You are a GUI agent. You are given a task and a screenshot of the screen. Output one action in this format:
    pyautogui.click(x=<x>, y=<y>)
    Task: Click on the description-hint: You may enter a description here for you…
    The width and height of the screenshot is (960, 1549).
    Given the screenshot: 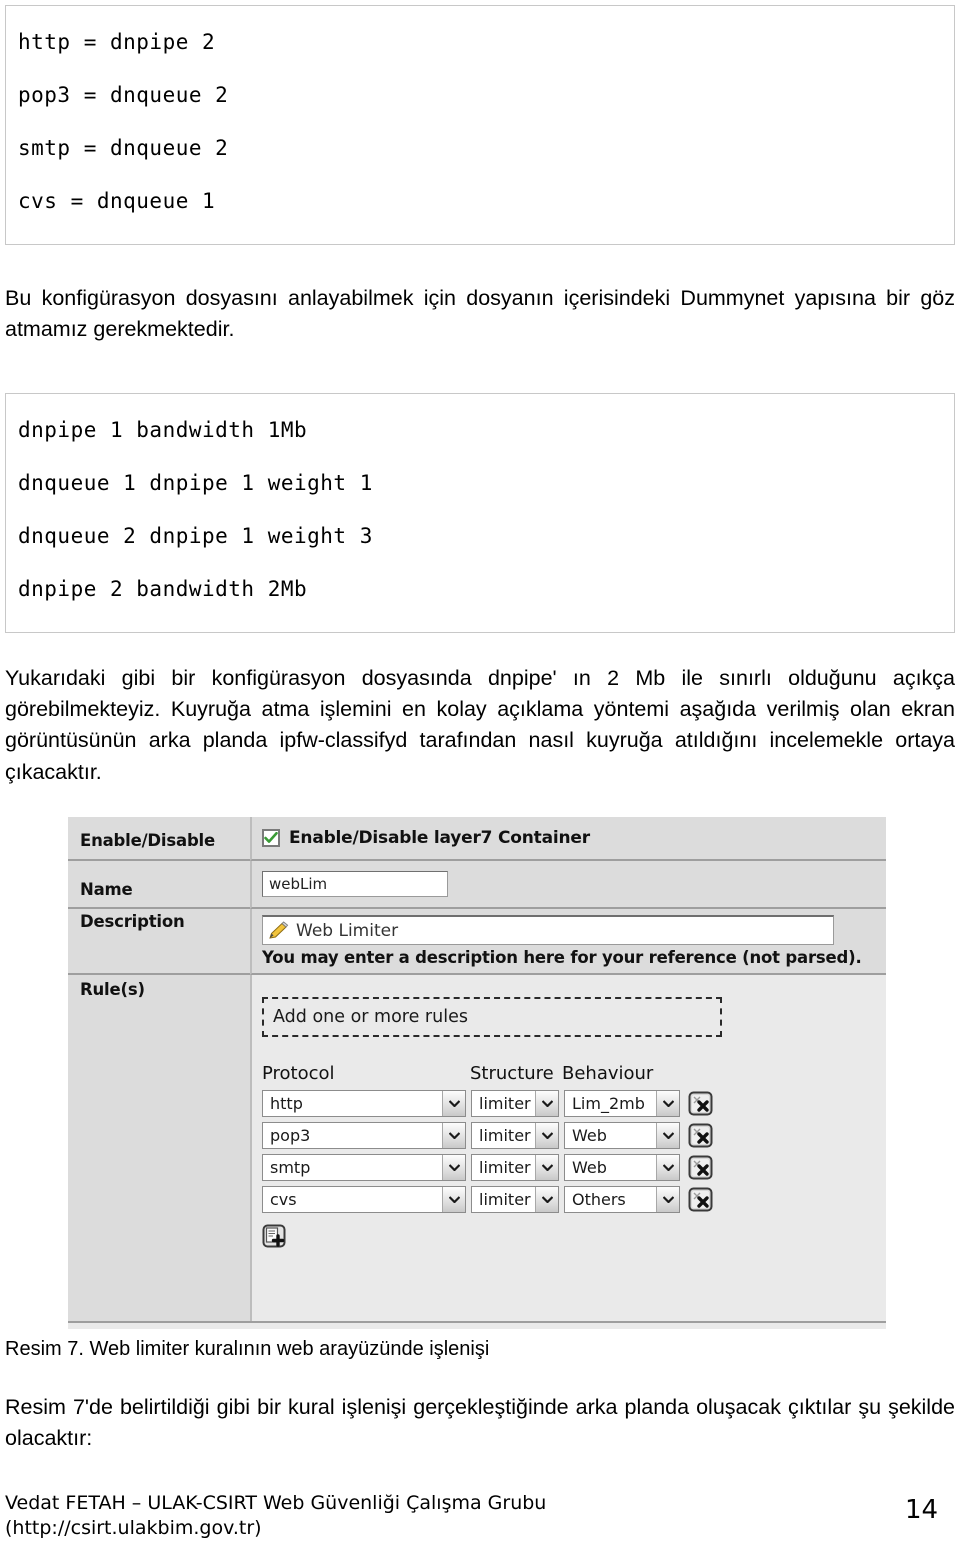 What is the action you would take?
    pyautogui.click(x=562, y=957)
    